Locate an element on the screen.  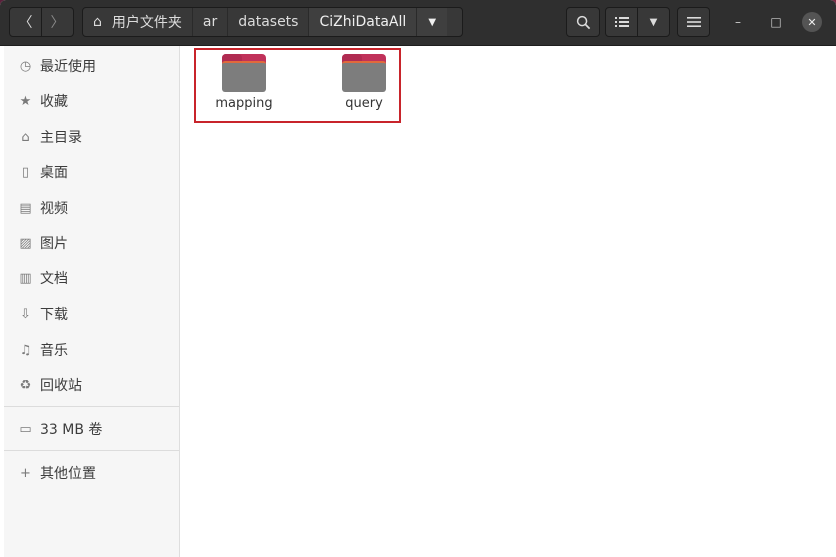
search-button is located at coordinates (583, 22).